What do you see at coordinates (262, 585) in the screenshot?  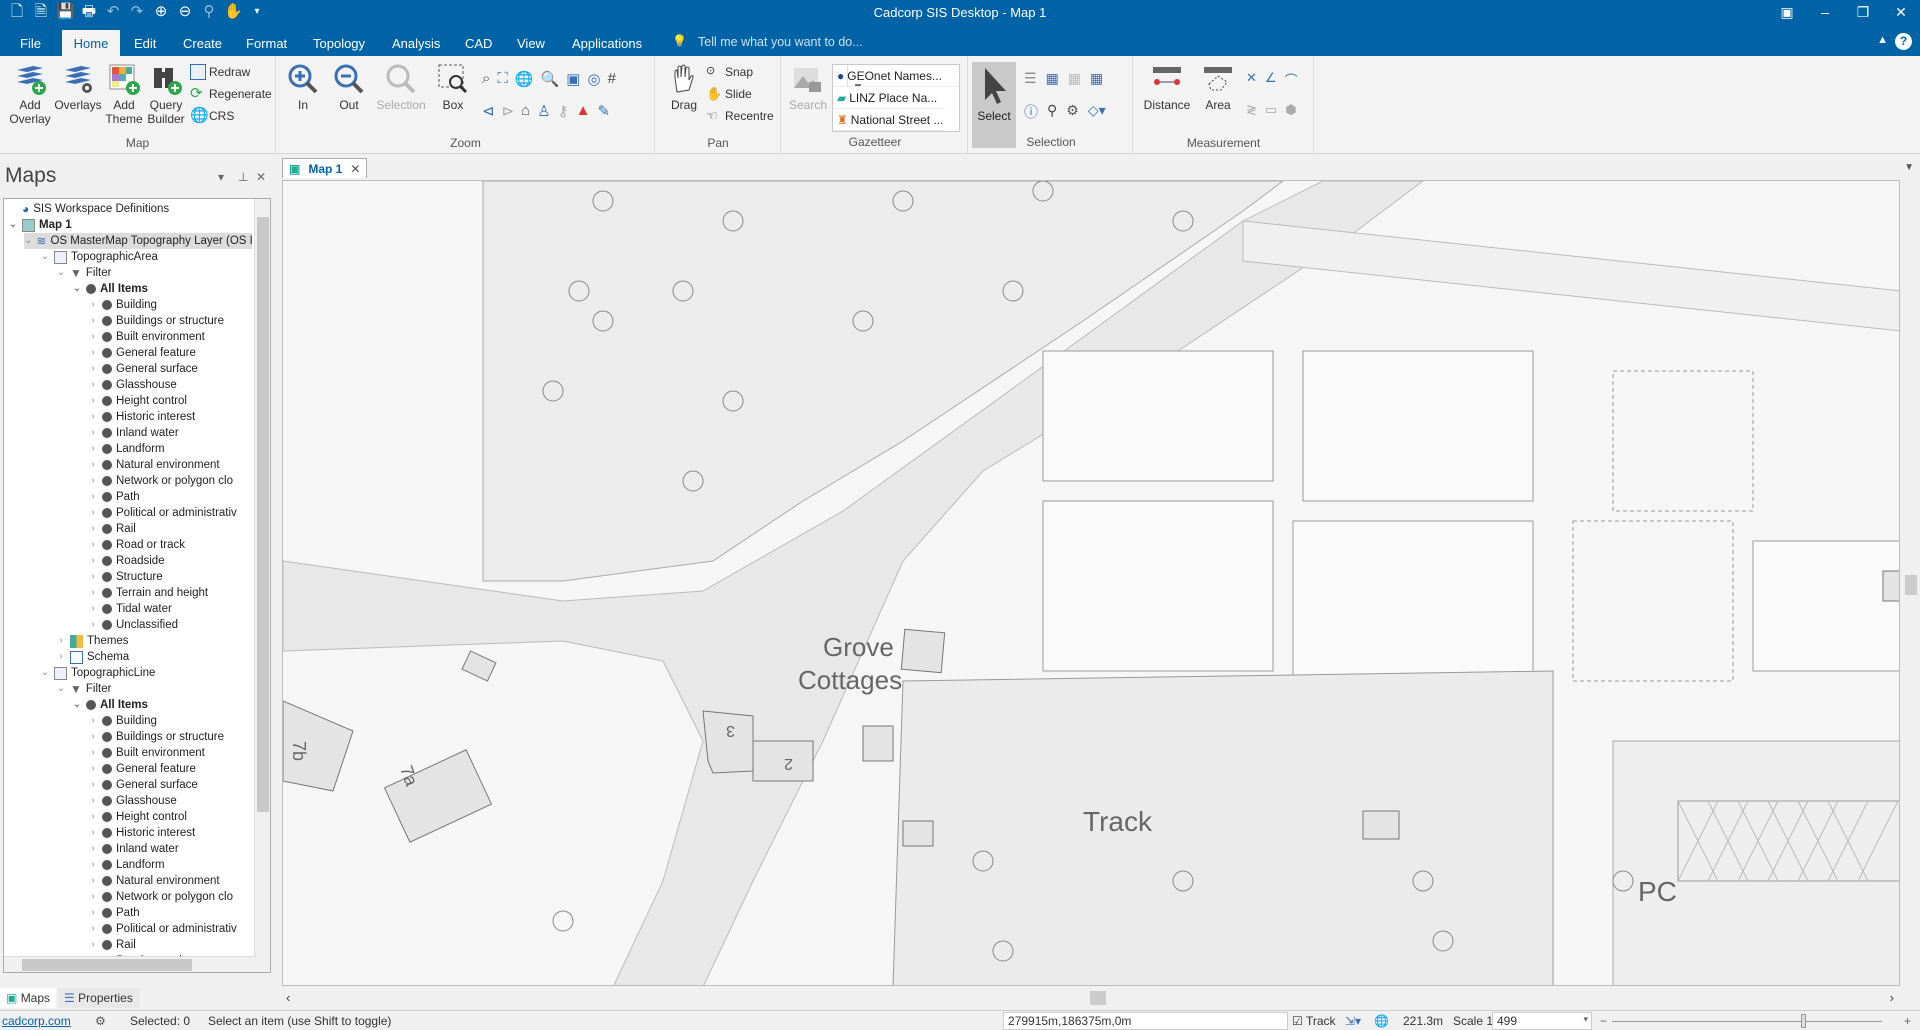 I see `tree-vertical-scrollbar` at bounding box center [262, 585].